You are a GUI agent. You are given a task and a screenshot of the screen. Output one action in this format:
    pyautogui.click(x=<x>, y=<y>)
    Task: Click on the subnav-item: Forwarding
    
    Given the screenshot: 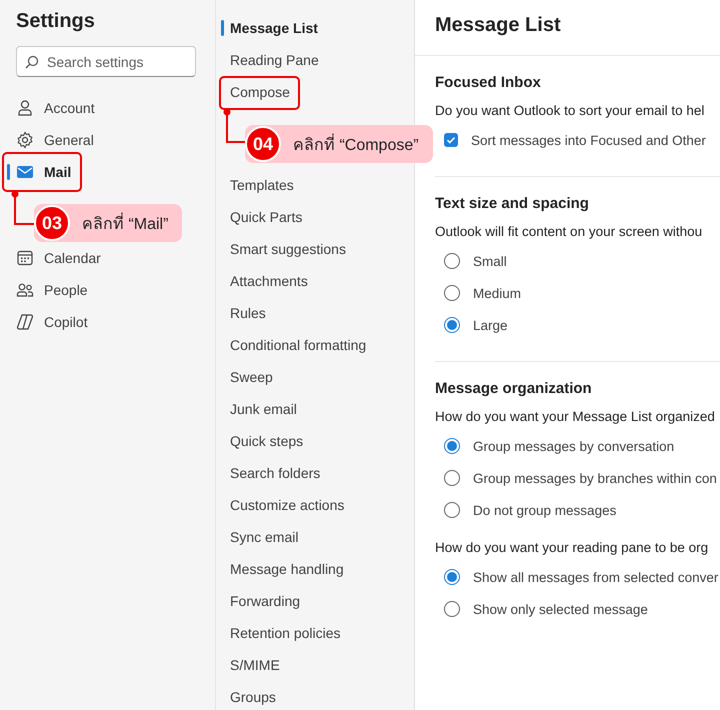 What is the action you would take?
    pyautogui.click(x=265, y=601)
    